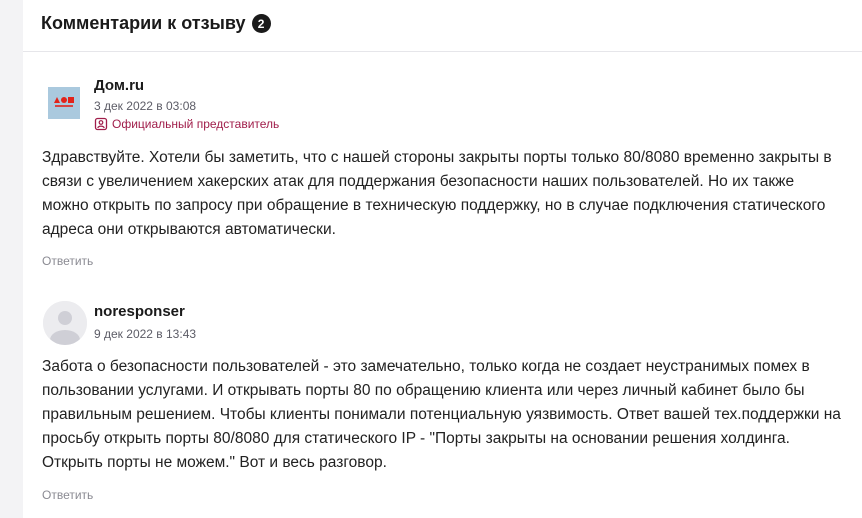  I want to click on domru-logo-icon, so click(64, 103).